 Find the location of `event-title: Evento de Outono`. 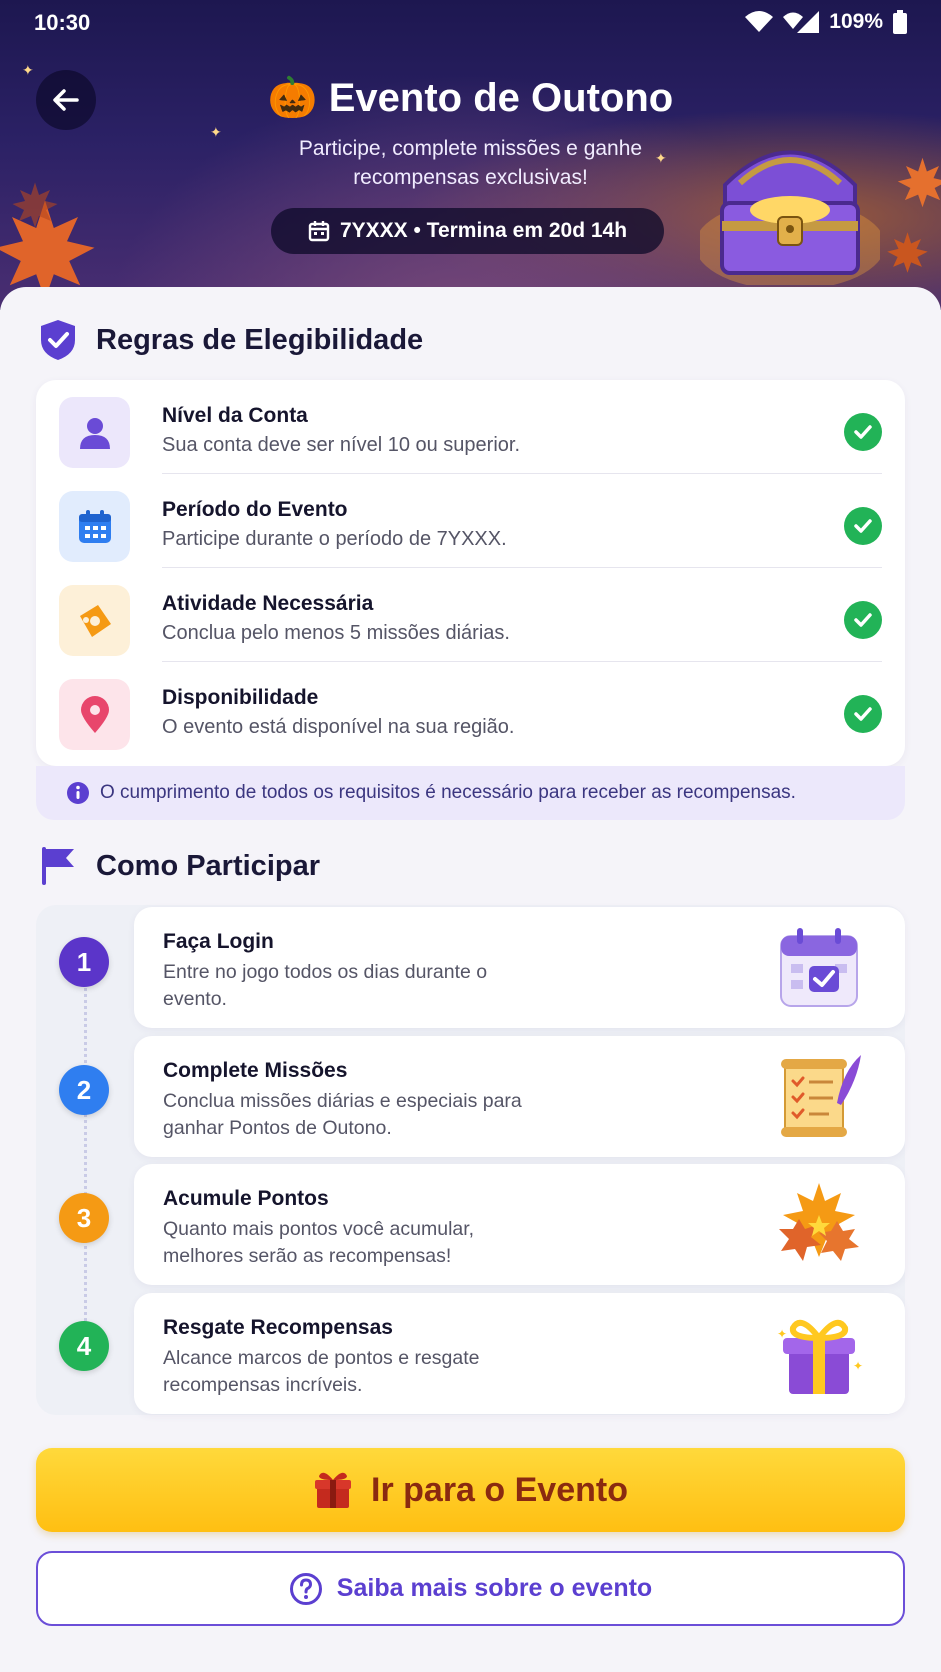

event-title: Evento de Outono is located at coordinates (501, 98).